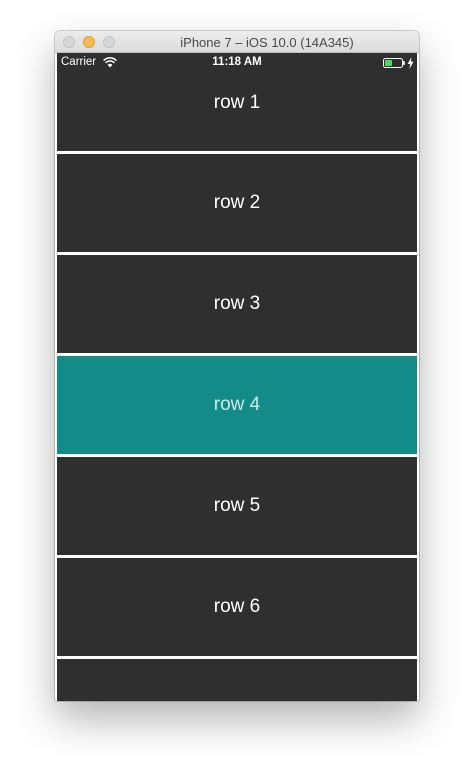 This screenshot has height=779, width=474. Describe the element at coordinates (237, 102) in the screenshot. I see `row-label: row 1` at that location.